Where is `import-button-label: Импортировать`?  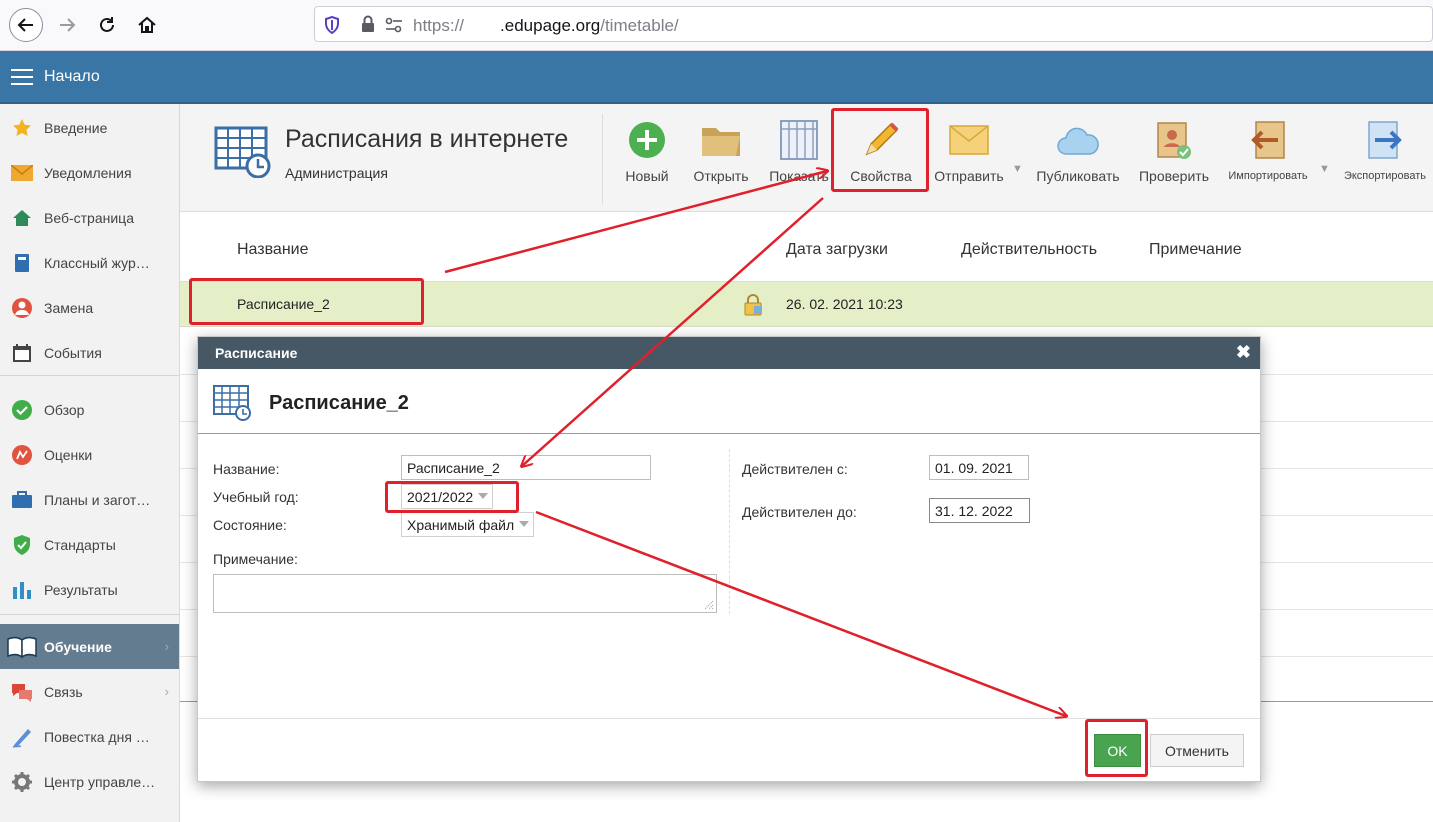
import-button-label: Импортировать is located at coordinates (1268, 176).